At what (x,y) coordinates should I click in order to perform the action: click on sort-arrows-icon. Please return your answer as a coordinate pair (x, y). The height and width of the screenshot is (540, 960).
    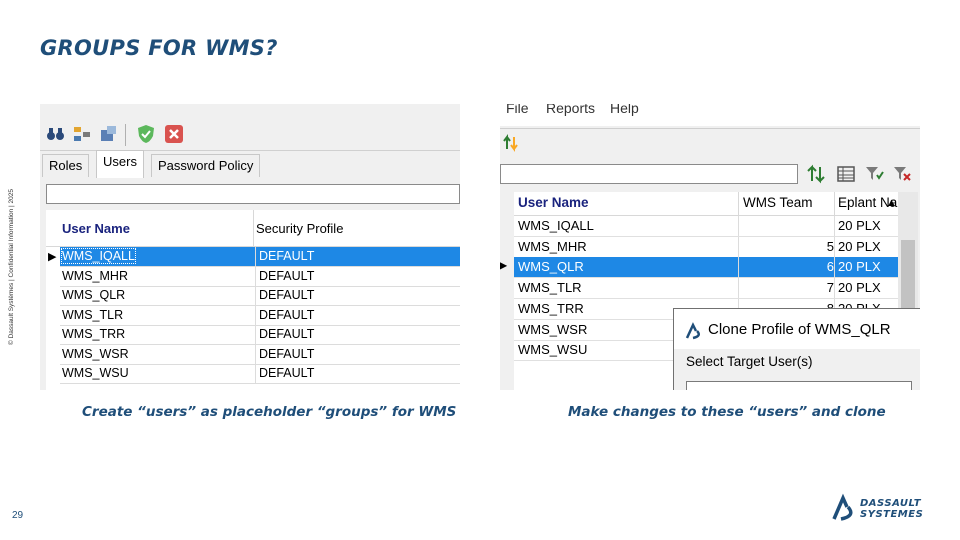
    Looking at the image, I should click on (816, 174).